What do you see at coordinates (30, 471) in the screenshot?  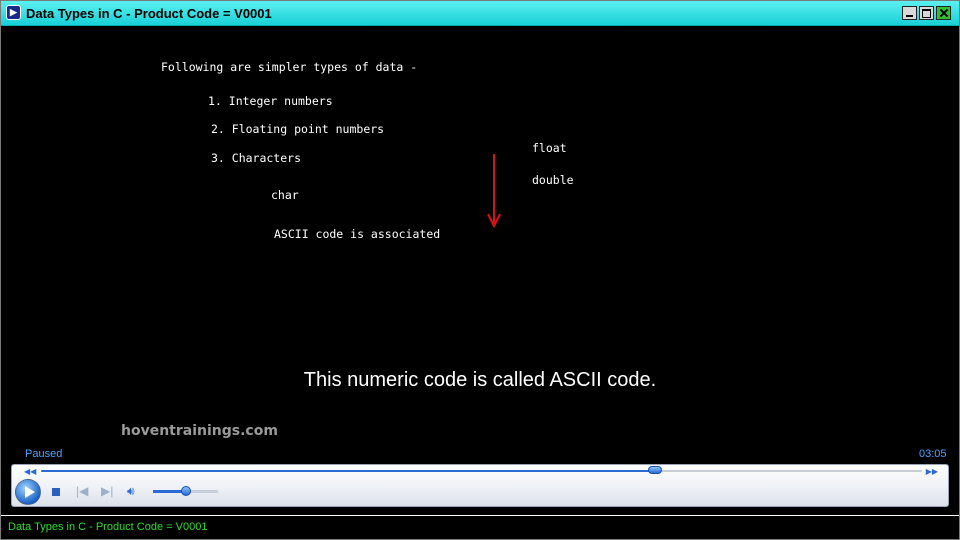 I see `rewind-icon: ◀◀` at bounding box center [30, 471].